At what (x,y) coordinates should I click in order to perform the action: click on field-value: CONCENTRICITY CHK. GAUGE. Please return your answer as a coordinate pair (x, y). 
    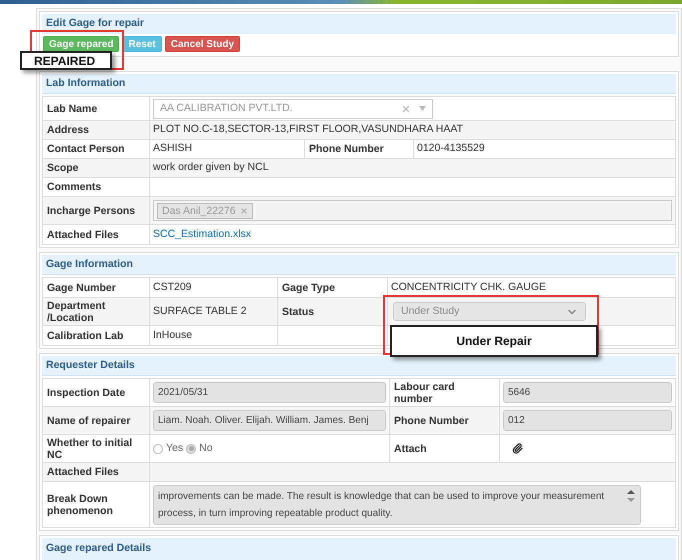
    Looking at the image, I should click on (468, 287).